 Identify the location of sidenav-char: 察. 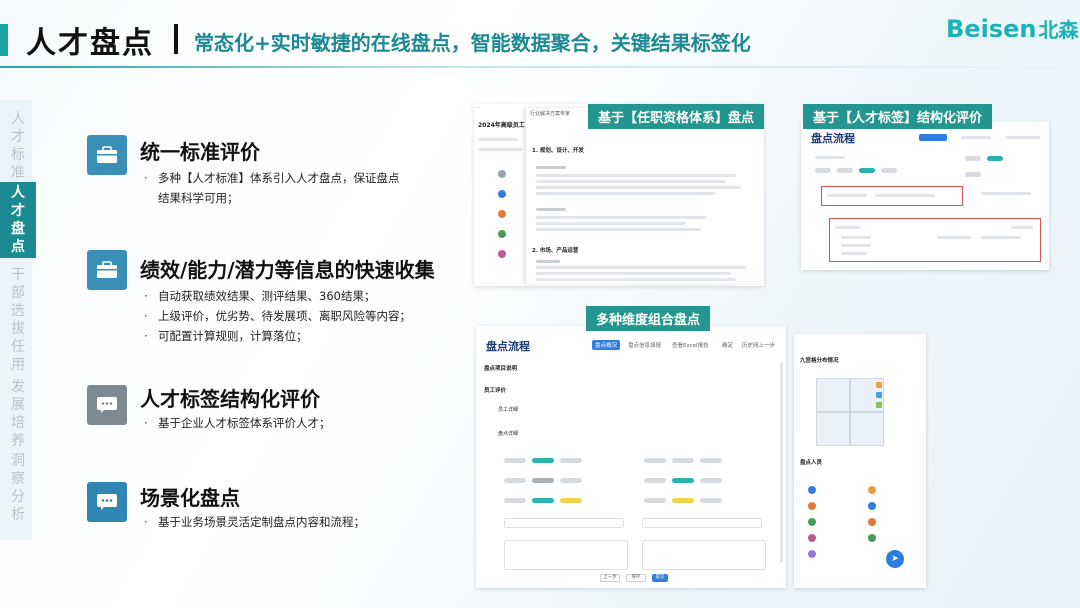
(18, 479).